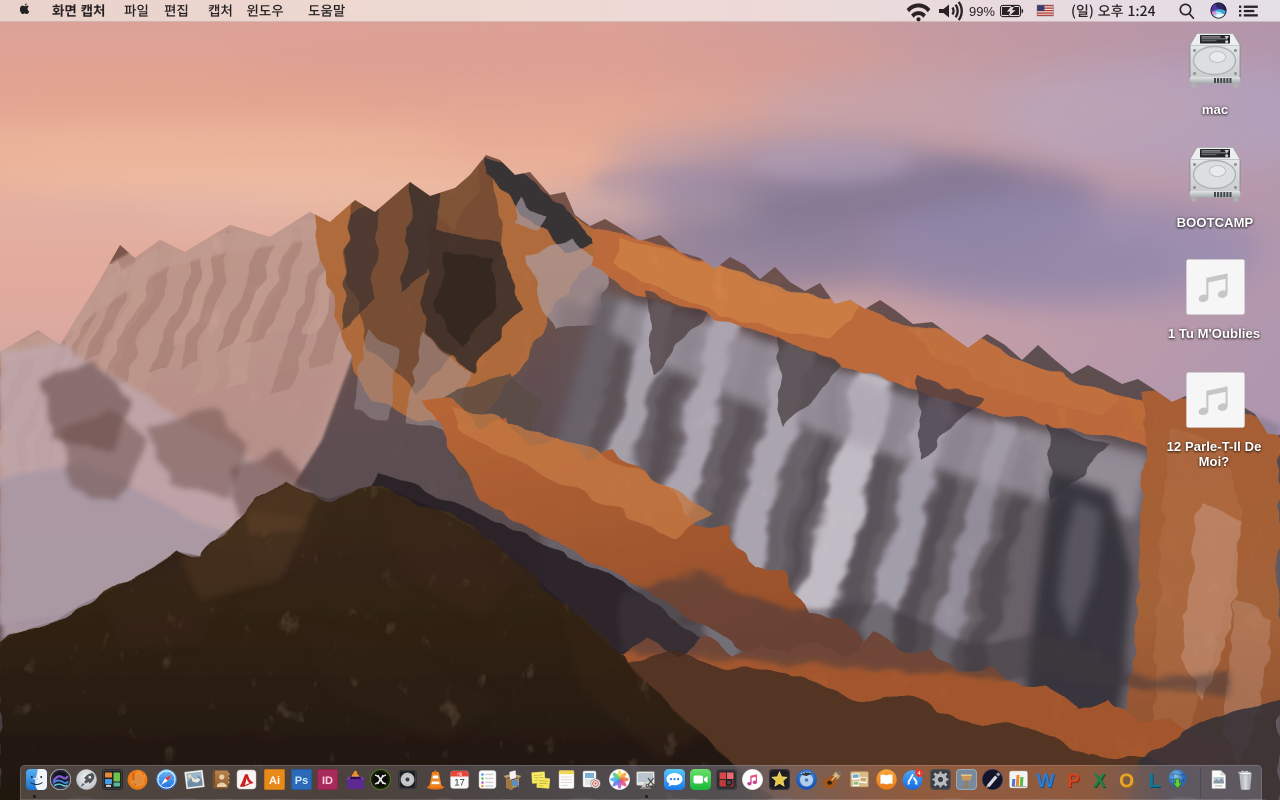  I want to click on svg-text: Ai, so click(274, 781).